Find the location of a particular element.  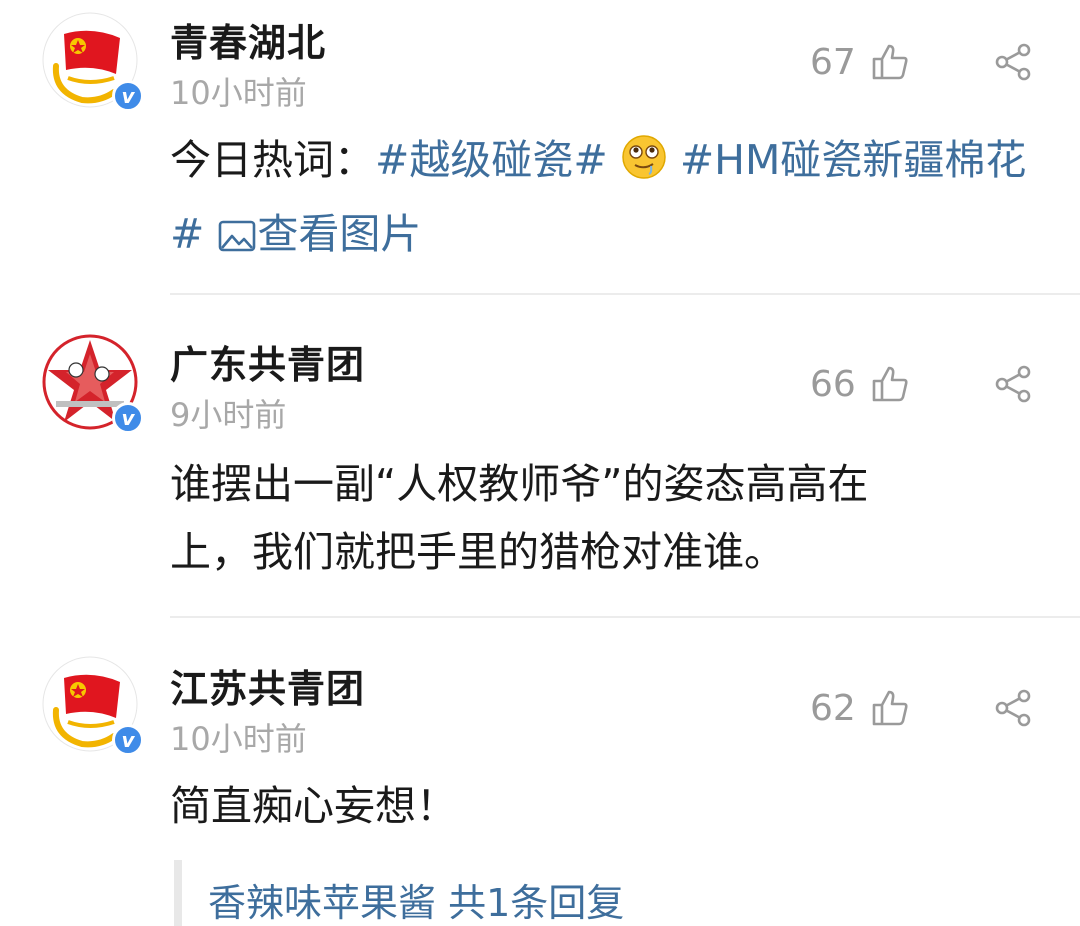

view-image-label: 查看图片 is located at coordinates (339, 234).